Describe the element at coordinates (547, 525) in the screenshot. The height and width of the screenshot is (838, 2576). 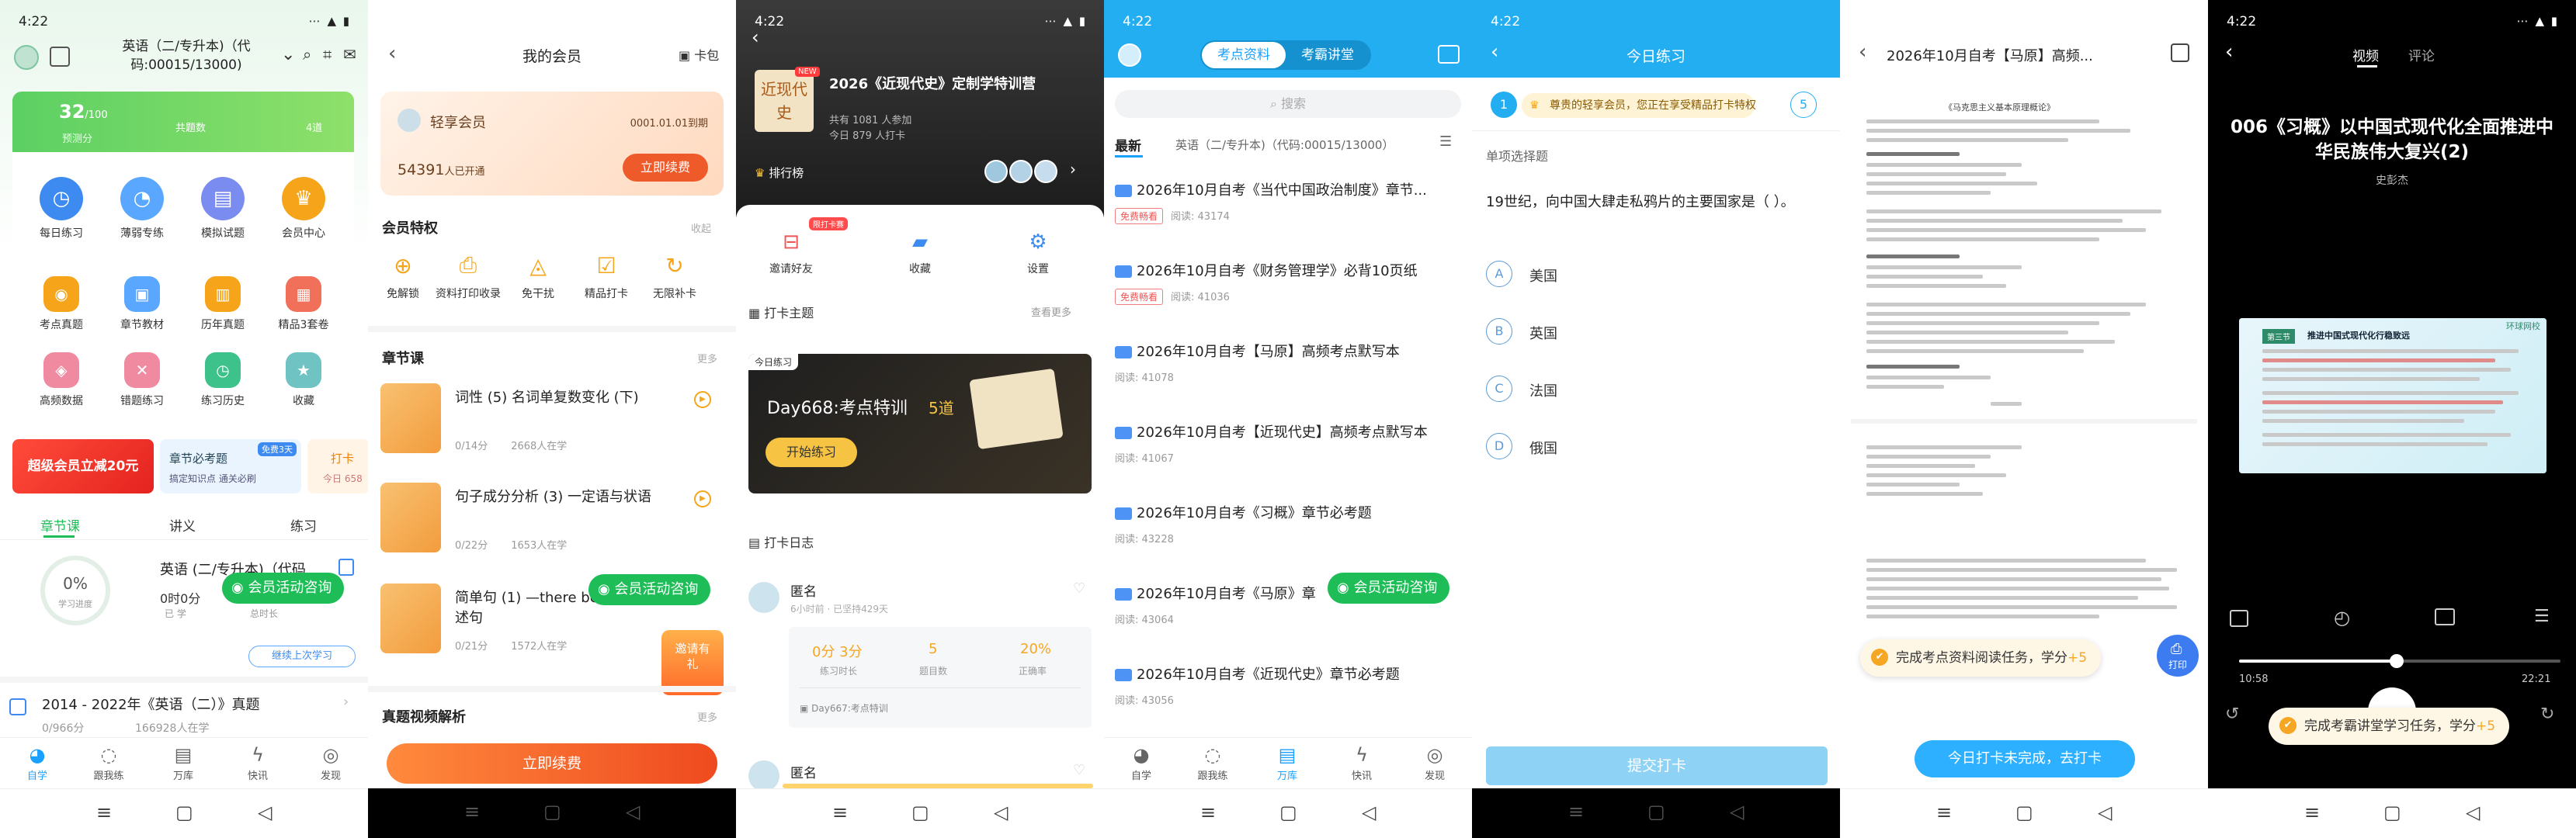
I see `lesson-item: 句子成分分析 (3) 一定语与状语 0/22分 1653人在学 ▶` at that location.